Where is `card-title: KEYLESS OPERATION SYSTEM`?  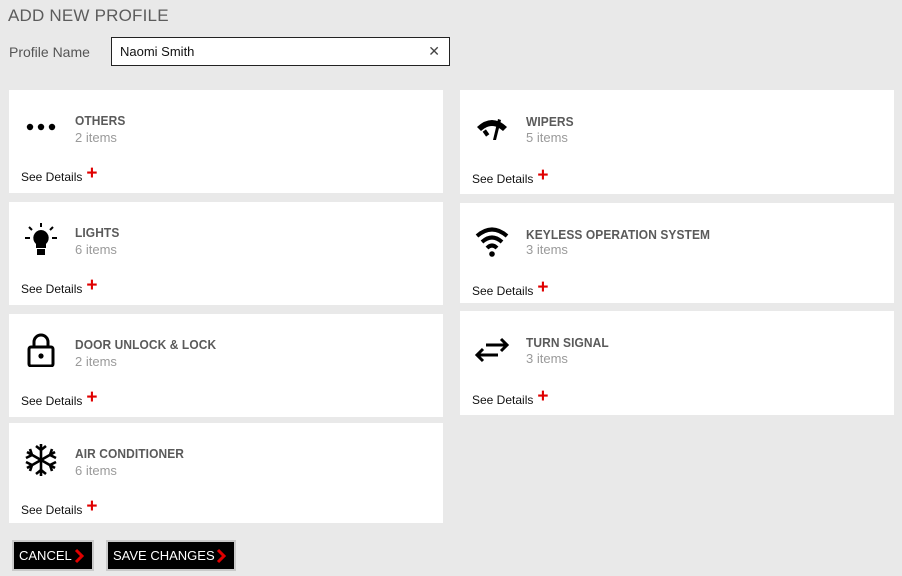
card-title: KEYLESS OPERATION SYSTEM is located at coordinates (618, 234).